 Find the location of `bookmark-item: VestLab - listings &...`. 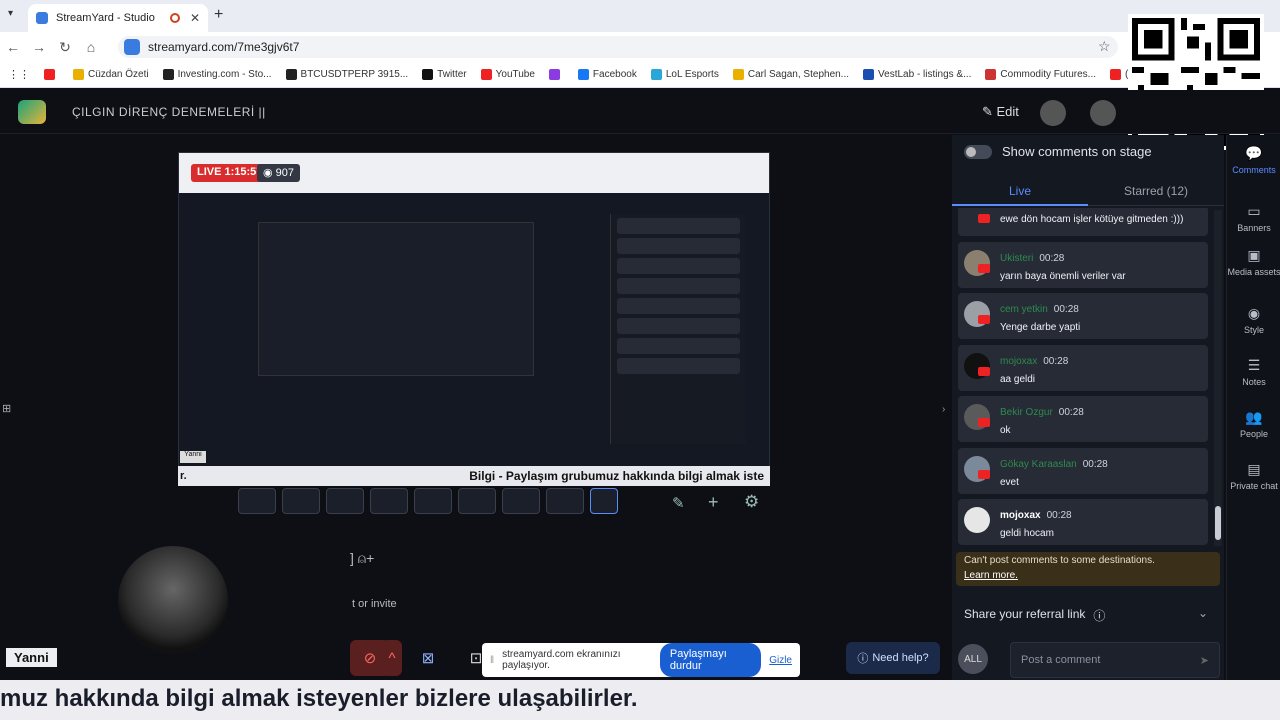

bookmark-item: VestLab - listings &... is located at coordinates (917, 74).